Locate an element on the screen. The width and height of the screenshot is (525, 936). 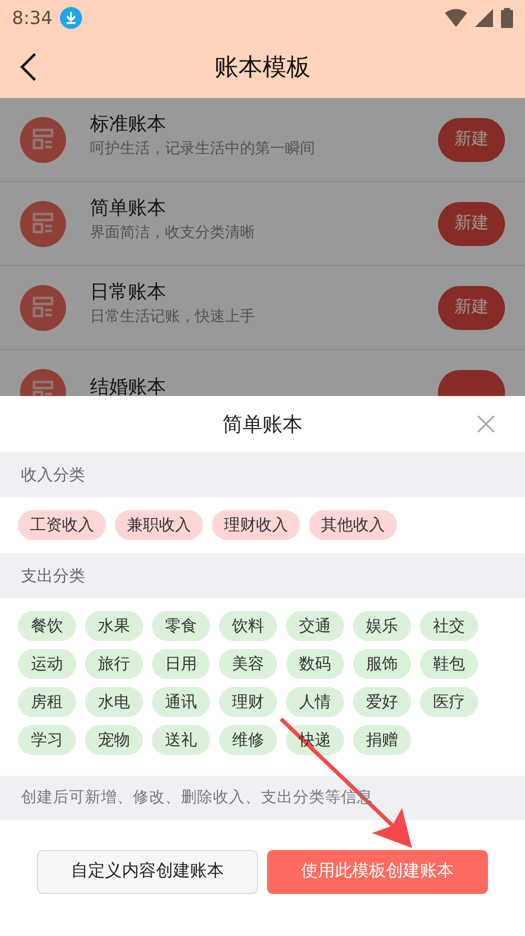
category-tag: 娱乐 is located at coordinates (382, 626).